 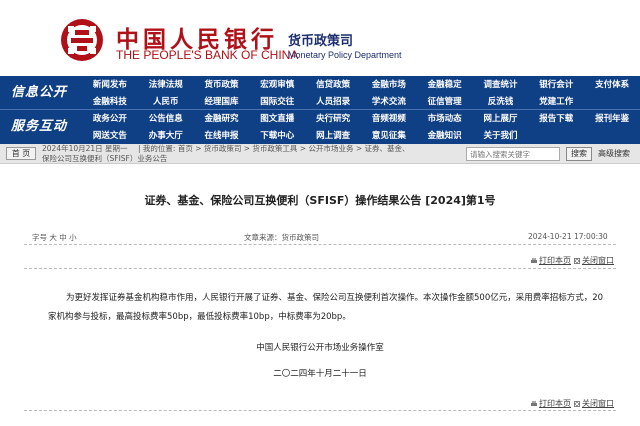 I want to click on nav-item: 音频视频, so click(x=389, y=119).